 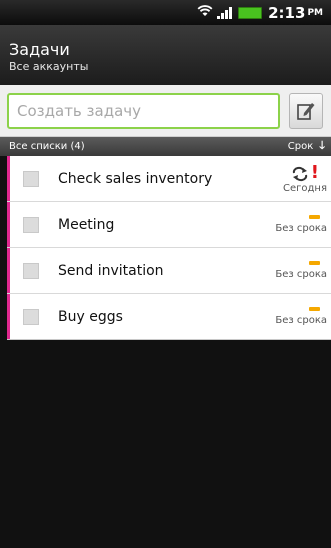 I want to click on wifi-icon, so click(x=205, y=12).